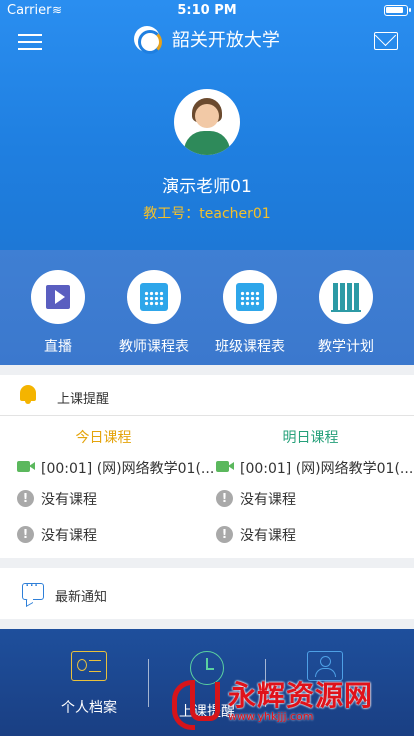 The width and height of the screenshot is (414, 736). Describe the element at coordinates (171, 214) in the screenshot. I see `teacher-id-label: 教工号：` at that location.